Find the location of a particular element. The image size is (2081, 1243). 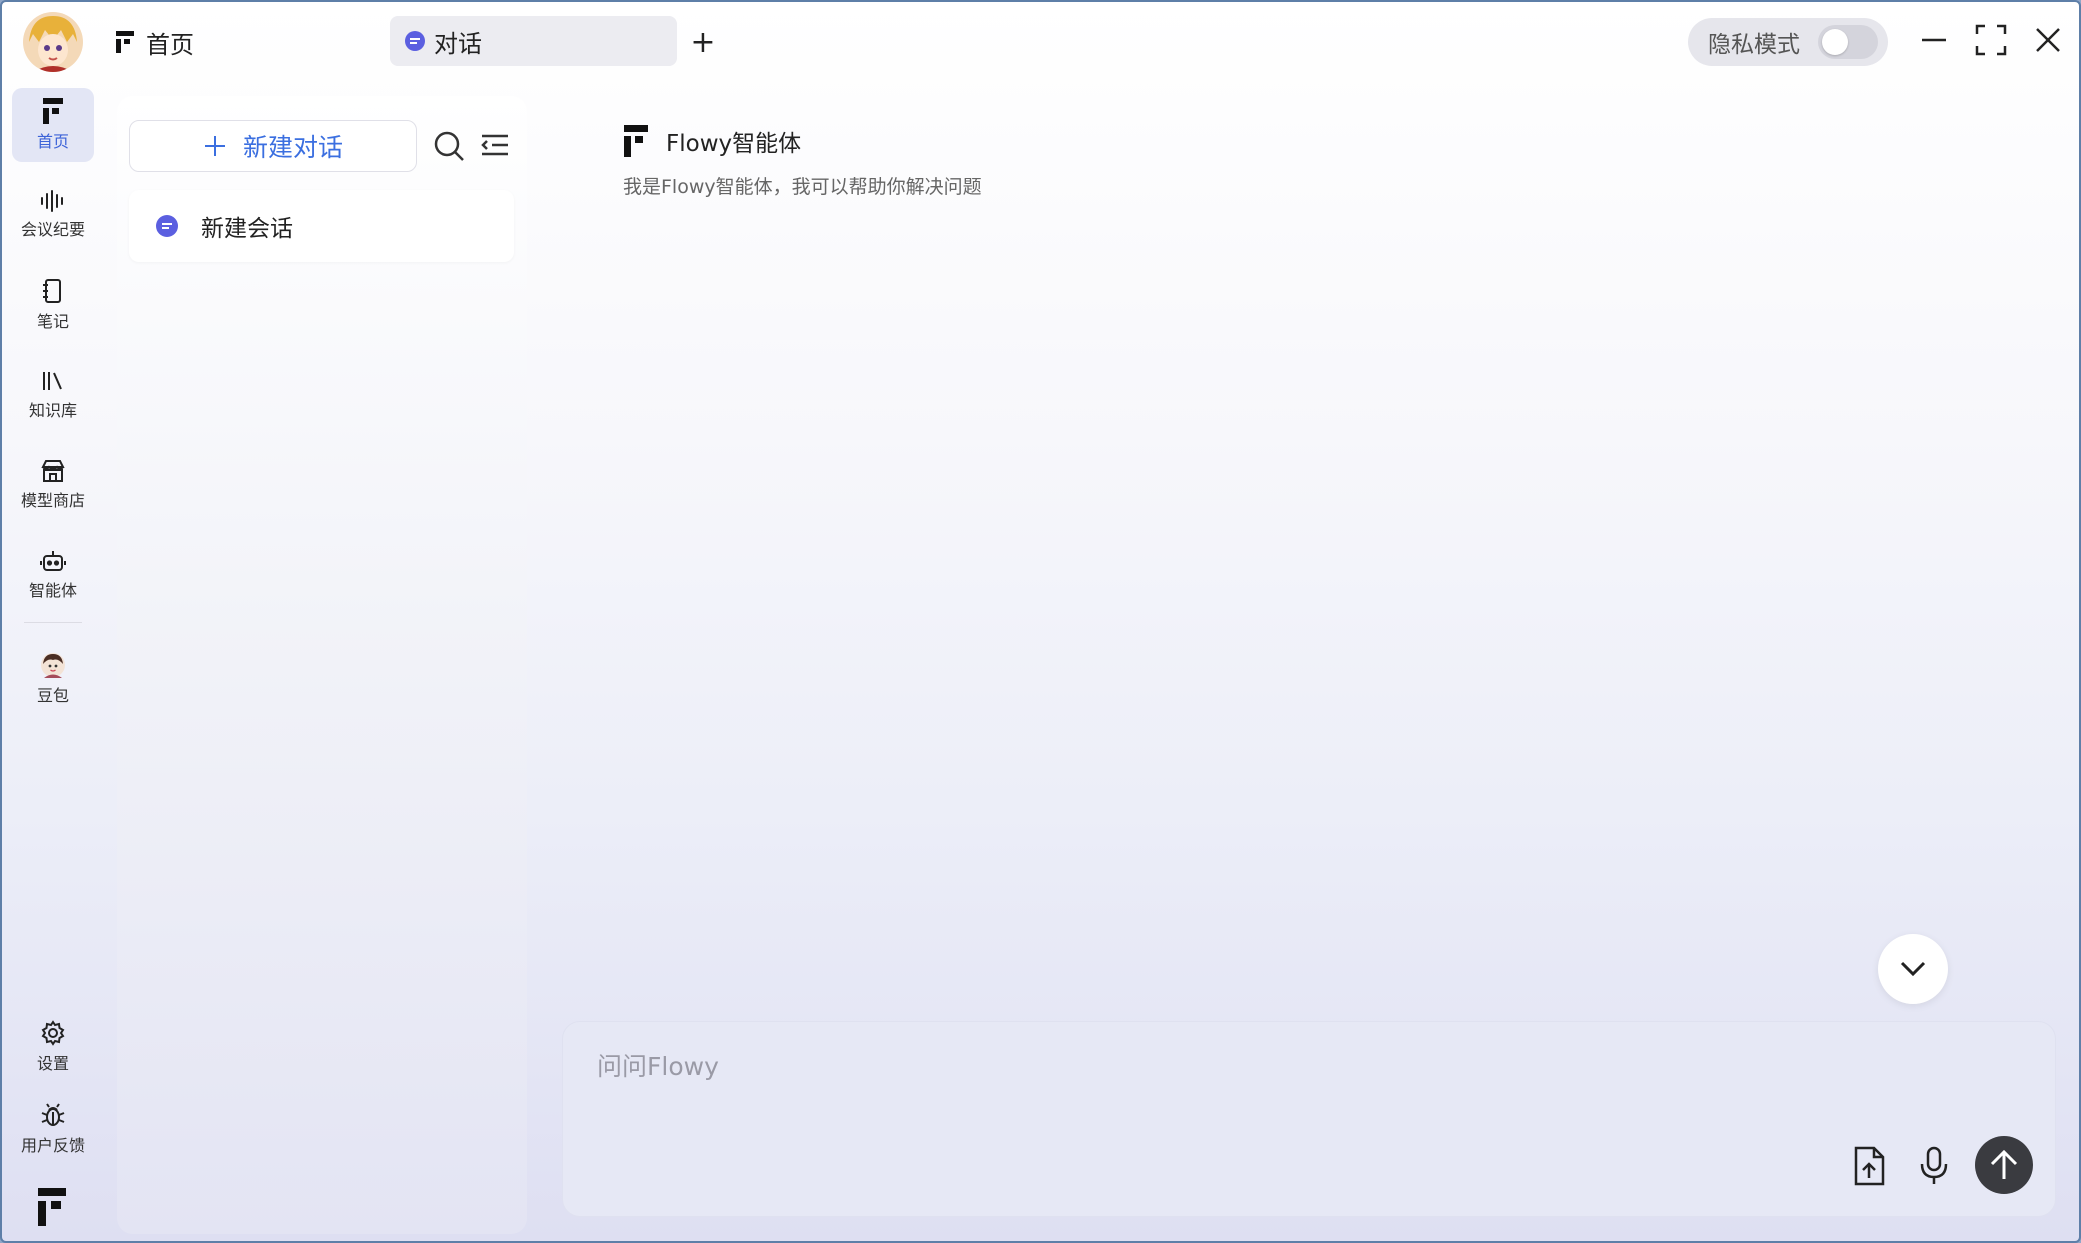

menu-collapse-icon is located at coordinates (494, 145).